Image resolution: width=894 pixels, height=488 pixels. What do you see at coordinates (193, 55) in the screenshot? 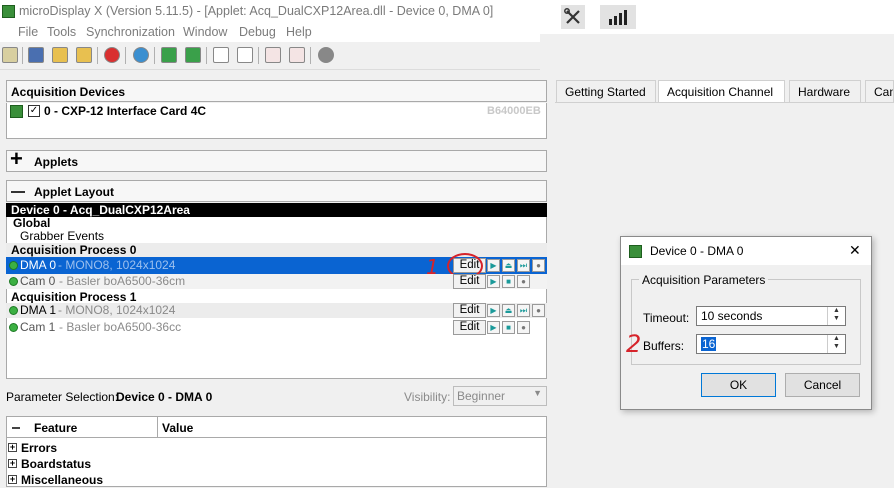
I see `camera-settings-icon` at bounding box center [193, 55].